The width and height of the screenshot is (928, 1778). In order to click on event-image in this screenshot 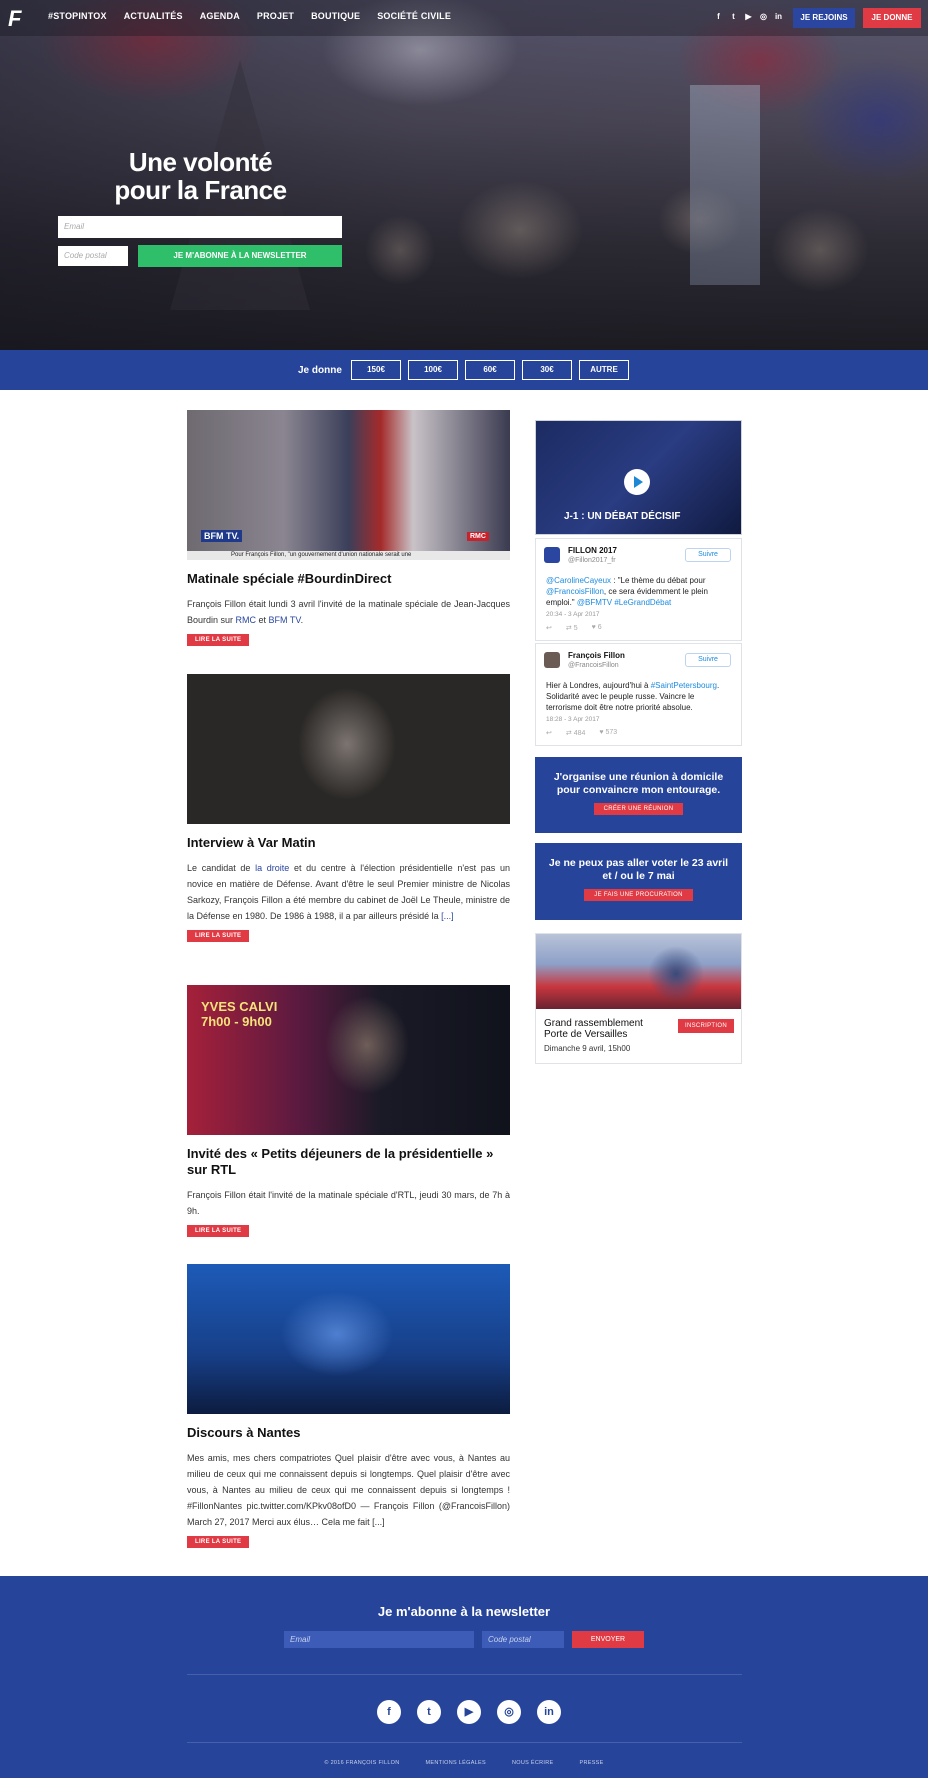, I will do `click(638, 971)`.